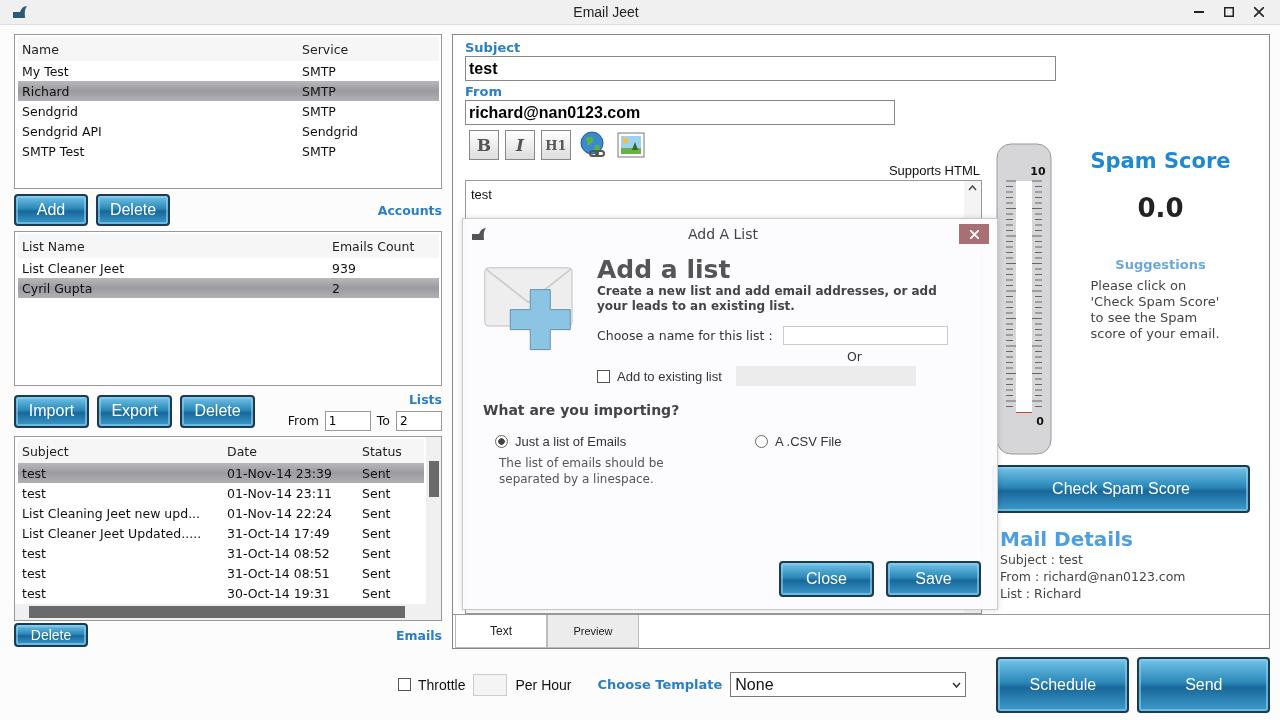  What do you see at coordinates (664, 269) in the screenshot?
I see `dialog-heading: Add a list` at bounding box center [664, 269].